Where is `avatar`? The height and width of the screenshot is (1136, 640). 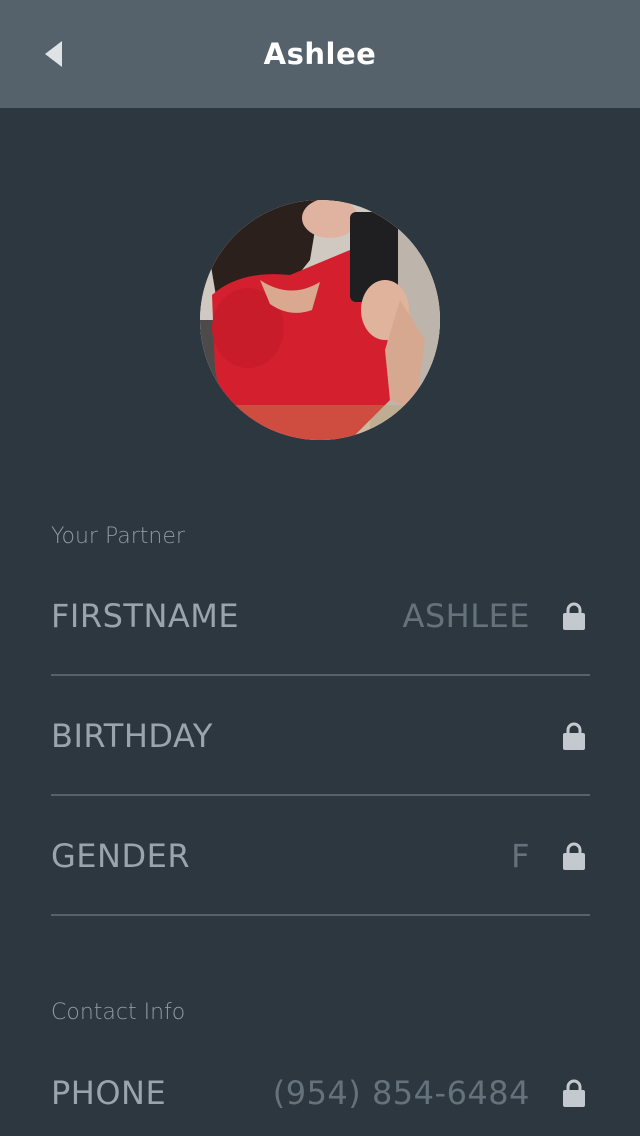
avatar is located at coordinates (320, 320).